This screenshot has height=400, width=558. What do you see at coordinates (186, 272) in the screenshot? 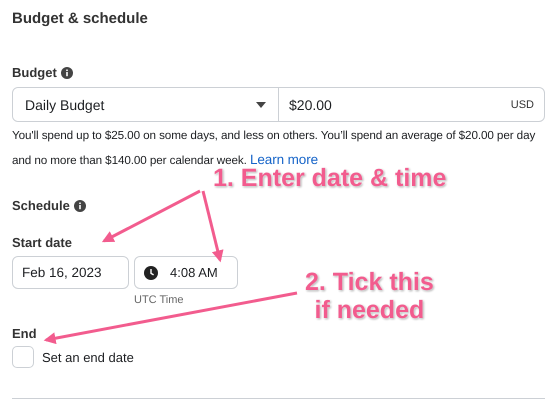
I see `time-field: 4:08 AM` at bounding box center [186, 272].